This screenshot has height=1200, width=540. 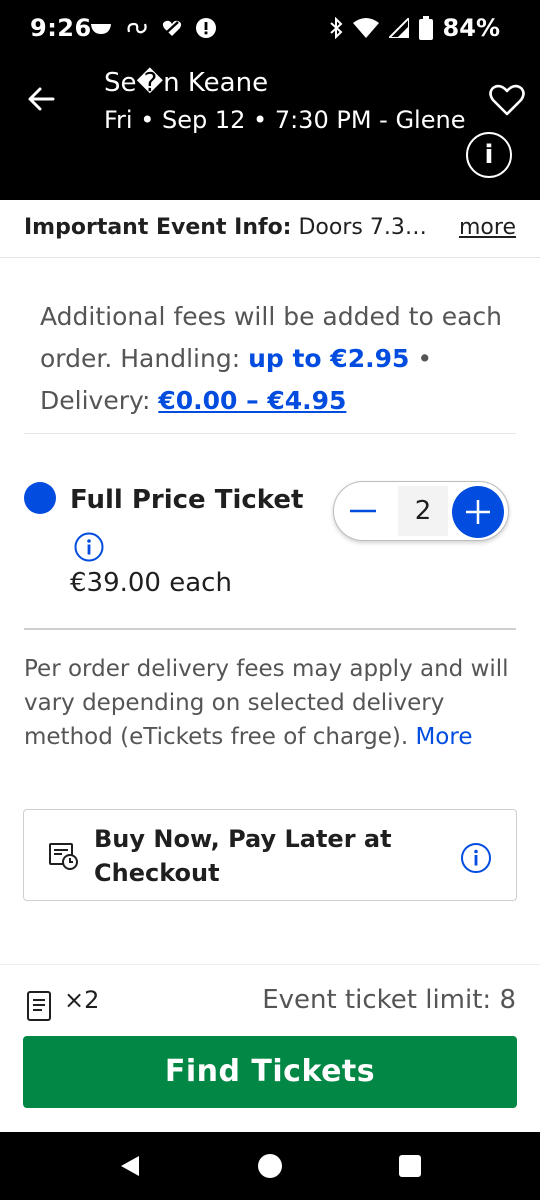 I want to click on alert-icon, so click(x=206, y=28).